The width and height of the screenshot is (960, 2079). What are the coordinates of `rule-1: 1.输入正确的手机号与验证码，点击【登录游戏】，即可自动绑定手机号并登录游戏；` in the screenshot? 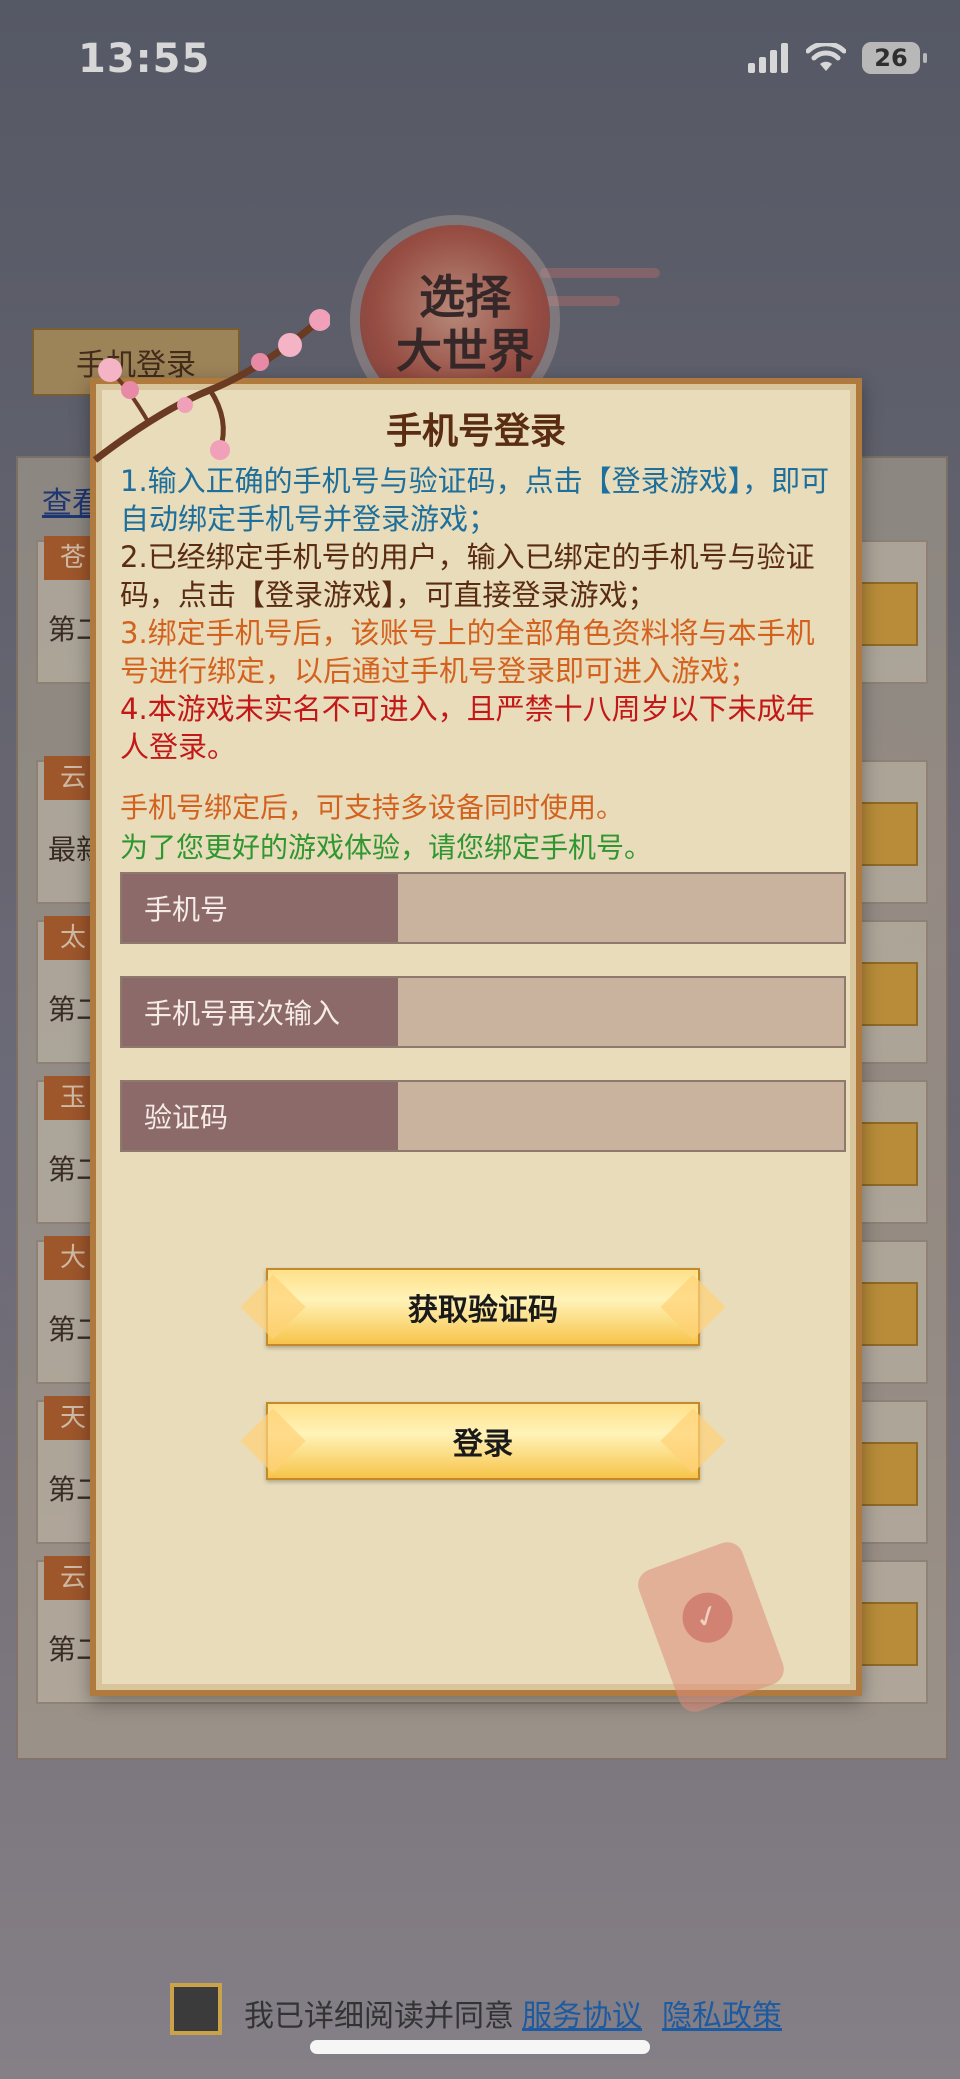 It's located at (475, 500).